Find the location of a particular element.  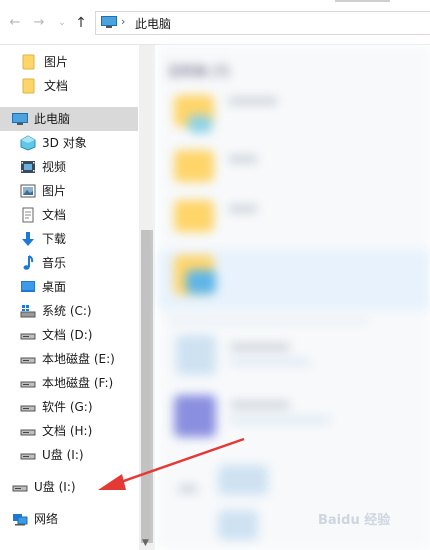

3d-objects-icon is located at coordinates (28, 143).